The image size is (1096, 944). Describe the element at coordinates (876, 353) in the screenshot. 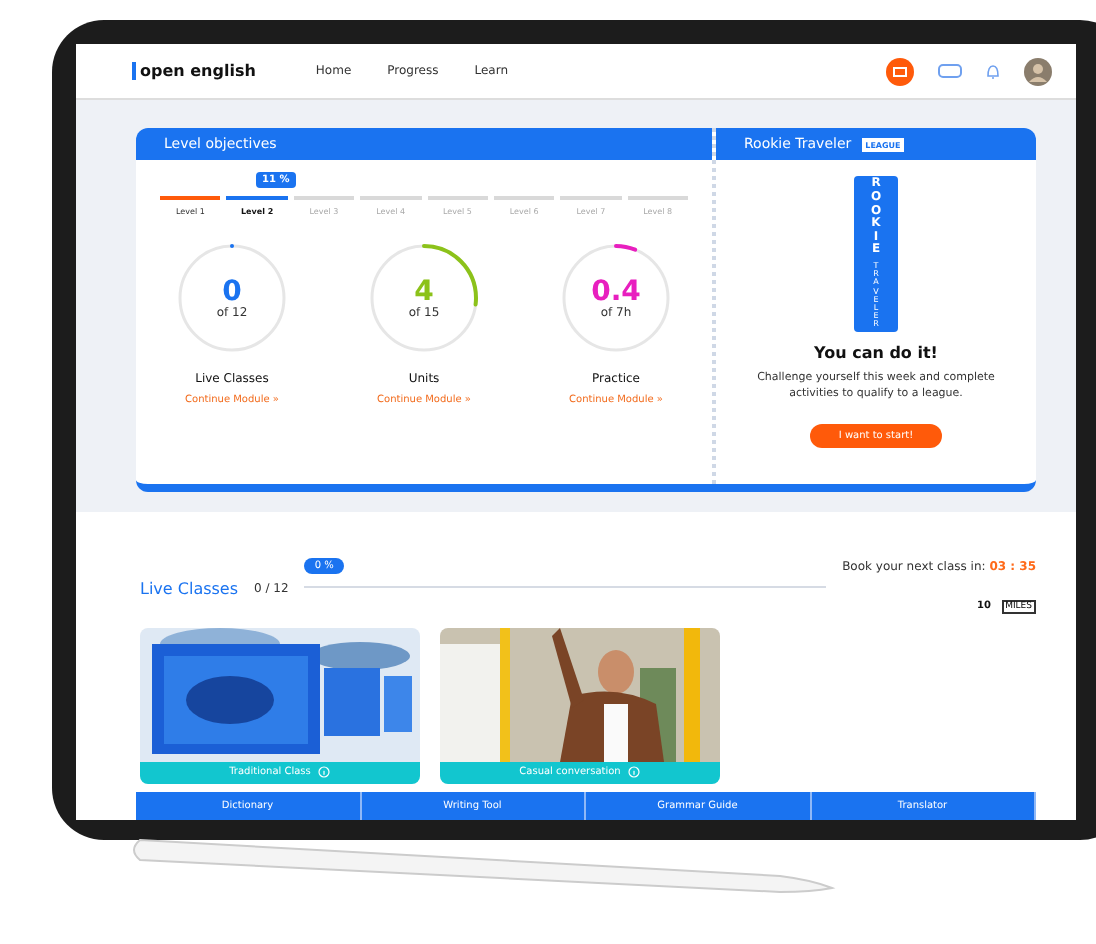

I see `league-heading: You can do it!` at that location.